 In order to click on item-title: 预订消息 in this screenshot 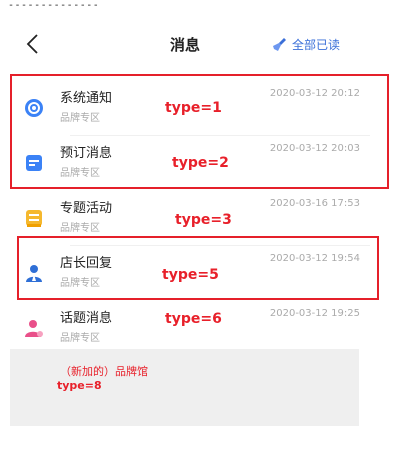, I will do `click(86, 153)`.